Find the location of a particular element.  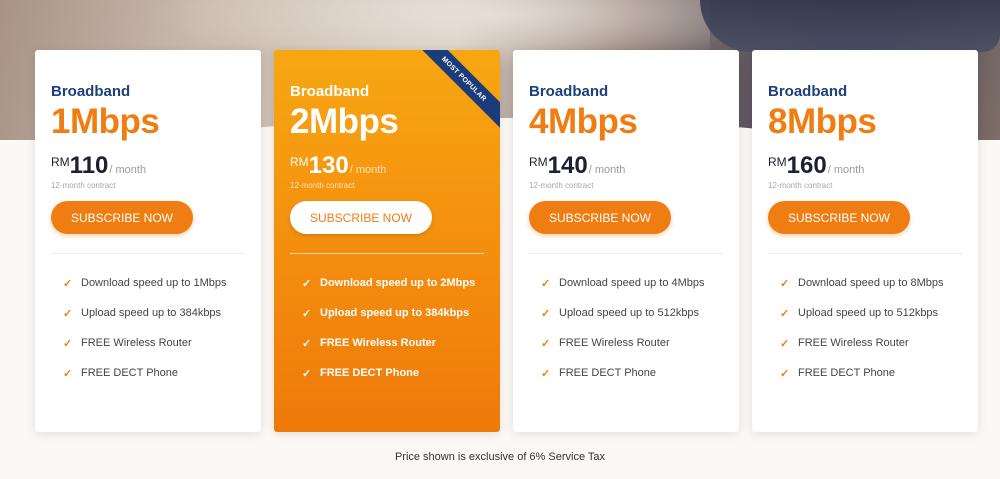

feature-item: ✓ Download speed up to 4Mbps is located at coordinates (632, 283).